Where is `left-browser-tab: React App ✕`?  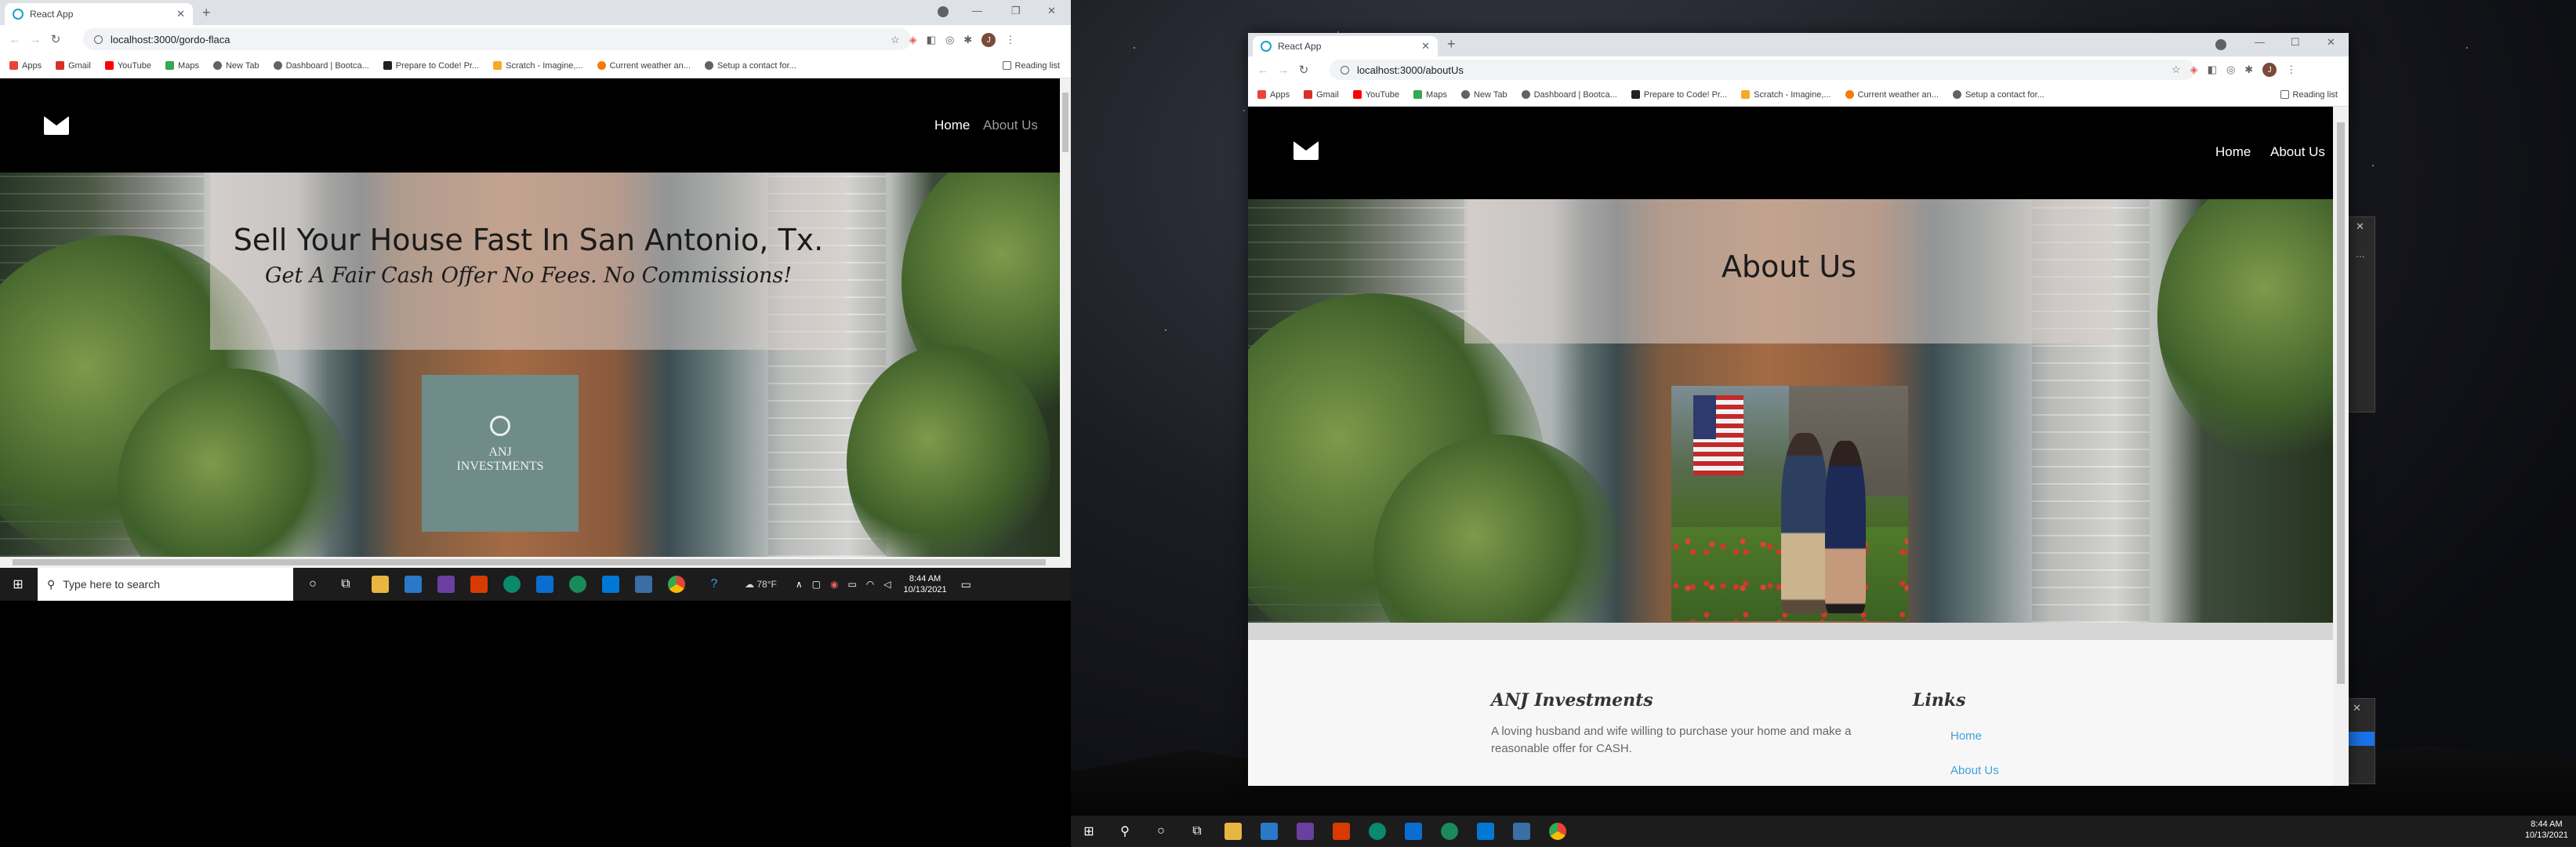 left-browser-tab: React App ✕ is located at coordinates (99, 14).